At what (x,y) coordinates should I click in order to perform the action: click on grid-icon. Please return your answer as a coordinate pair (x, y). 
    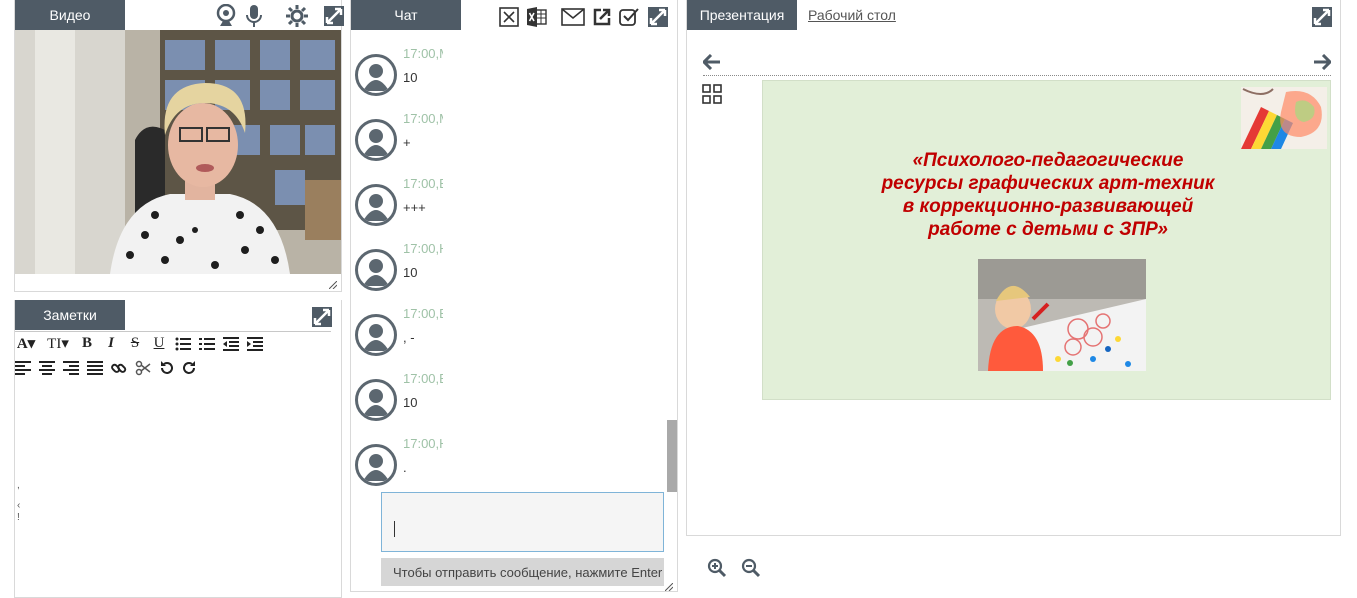
    Looking at the image, I should click on (712, 94).